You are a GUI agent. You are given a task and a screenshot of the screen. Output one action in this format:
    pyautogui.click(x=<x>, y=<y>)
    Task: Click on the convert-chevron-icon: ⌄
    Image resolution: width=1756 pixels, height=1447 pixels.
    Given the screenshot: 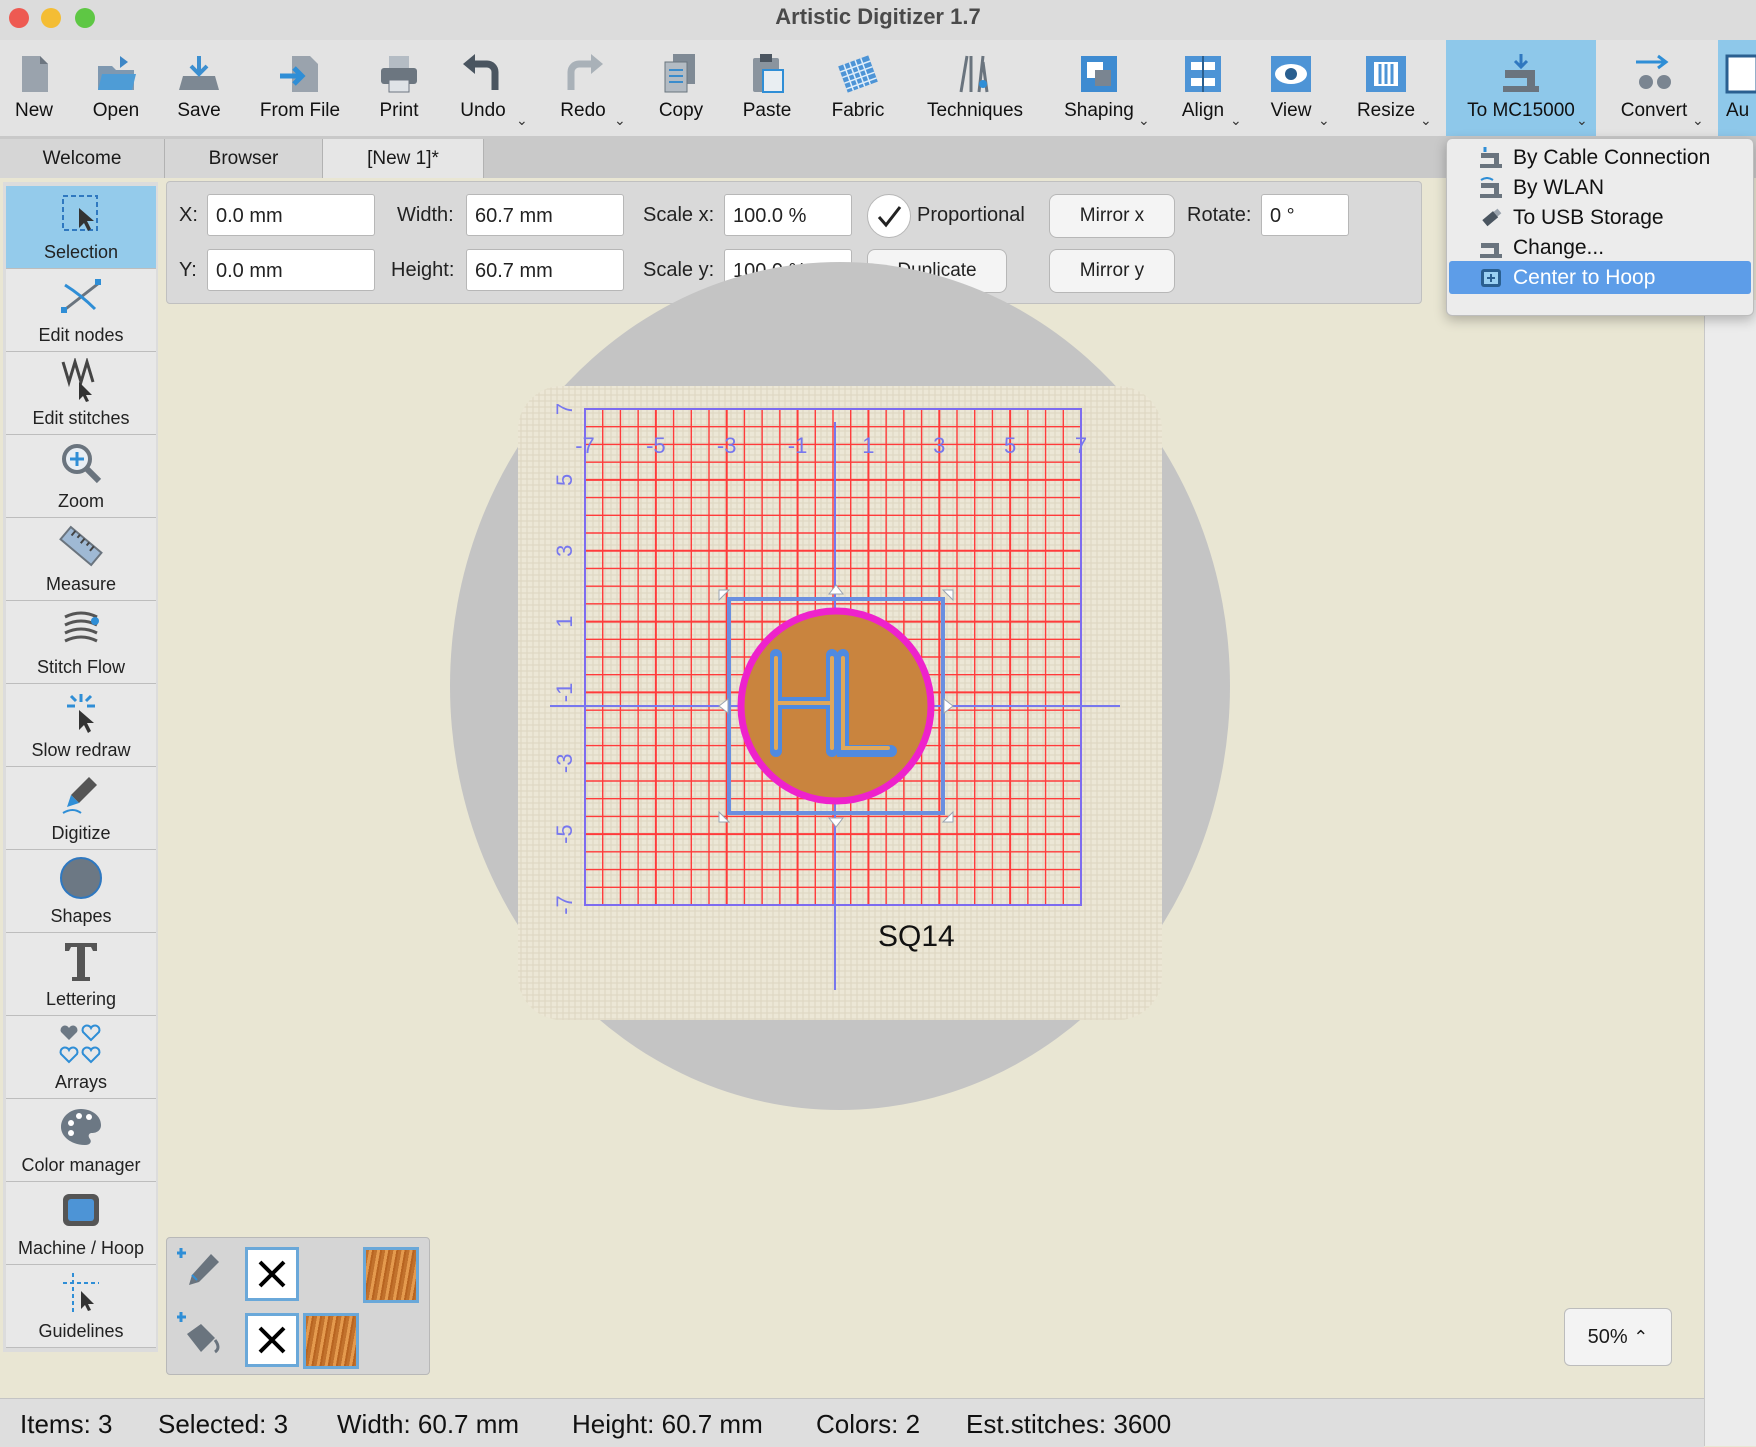 What is the action you would take?
    pyautogui.click(x=1698, y=120)
    